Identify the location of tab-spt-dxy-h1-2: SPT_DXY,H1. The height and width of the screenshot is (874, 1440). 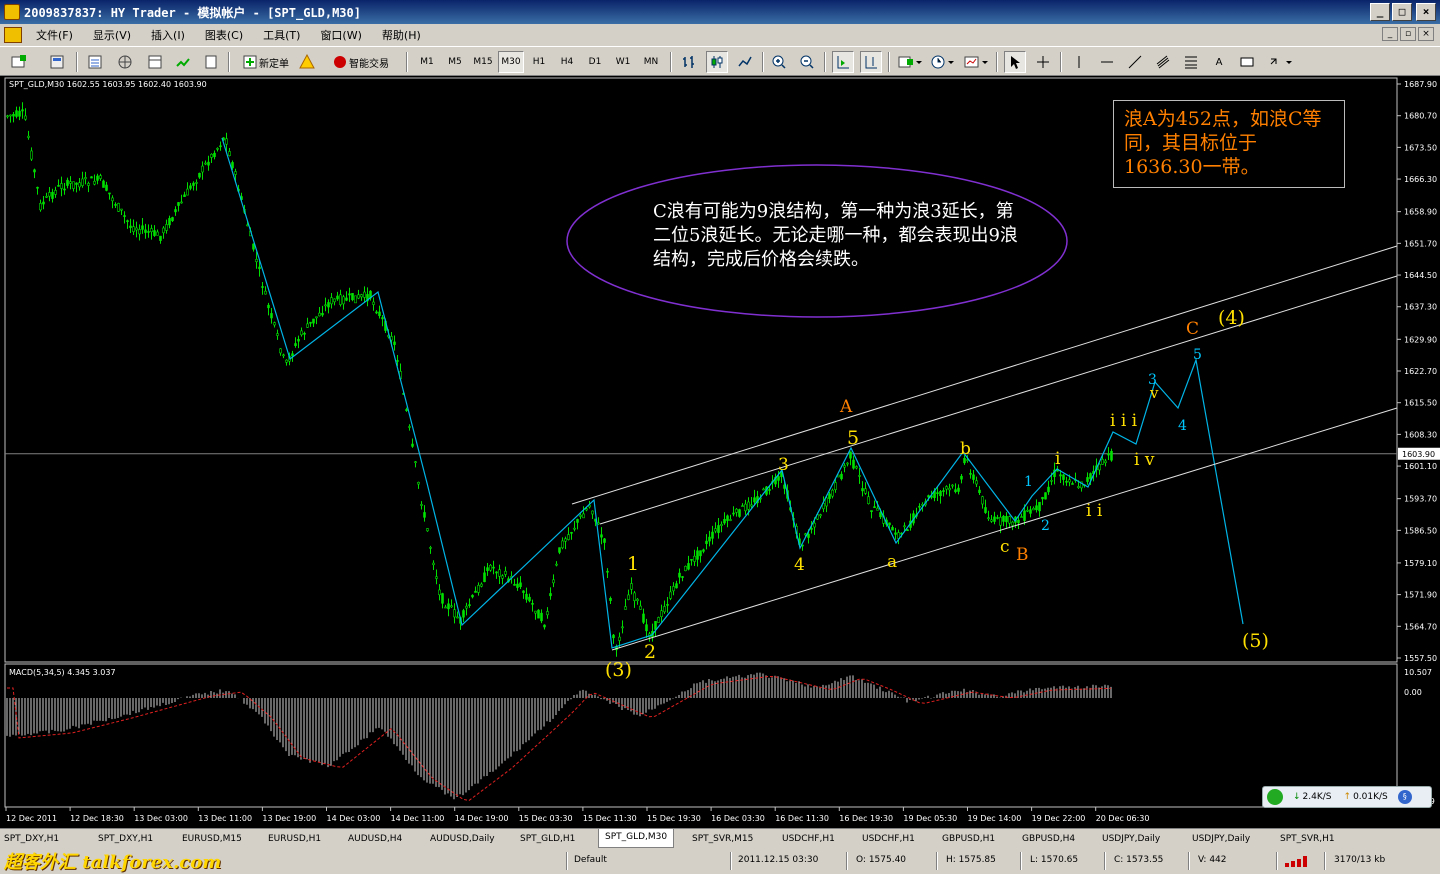
(125, 839).